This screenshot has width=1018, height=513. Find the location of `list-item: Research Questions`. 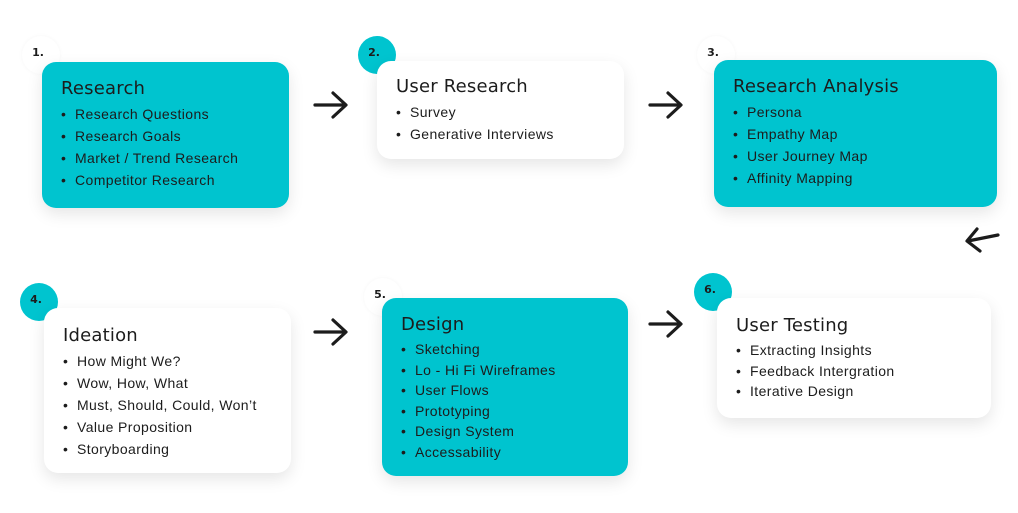

list-item: Research Questions is located at coordinates (175, 114).